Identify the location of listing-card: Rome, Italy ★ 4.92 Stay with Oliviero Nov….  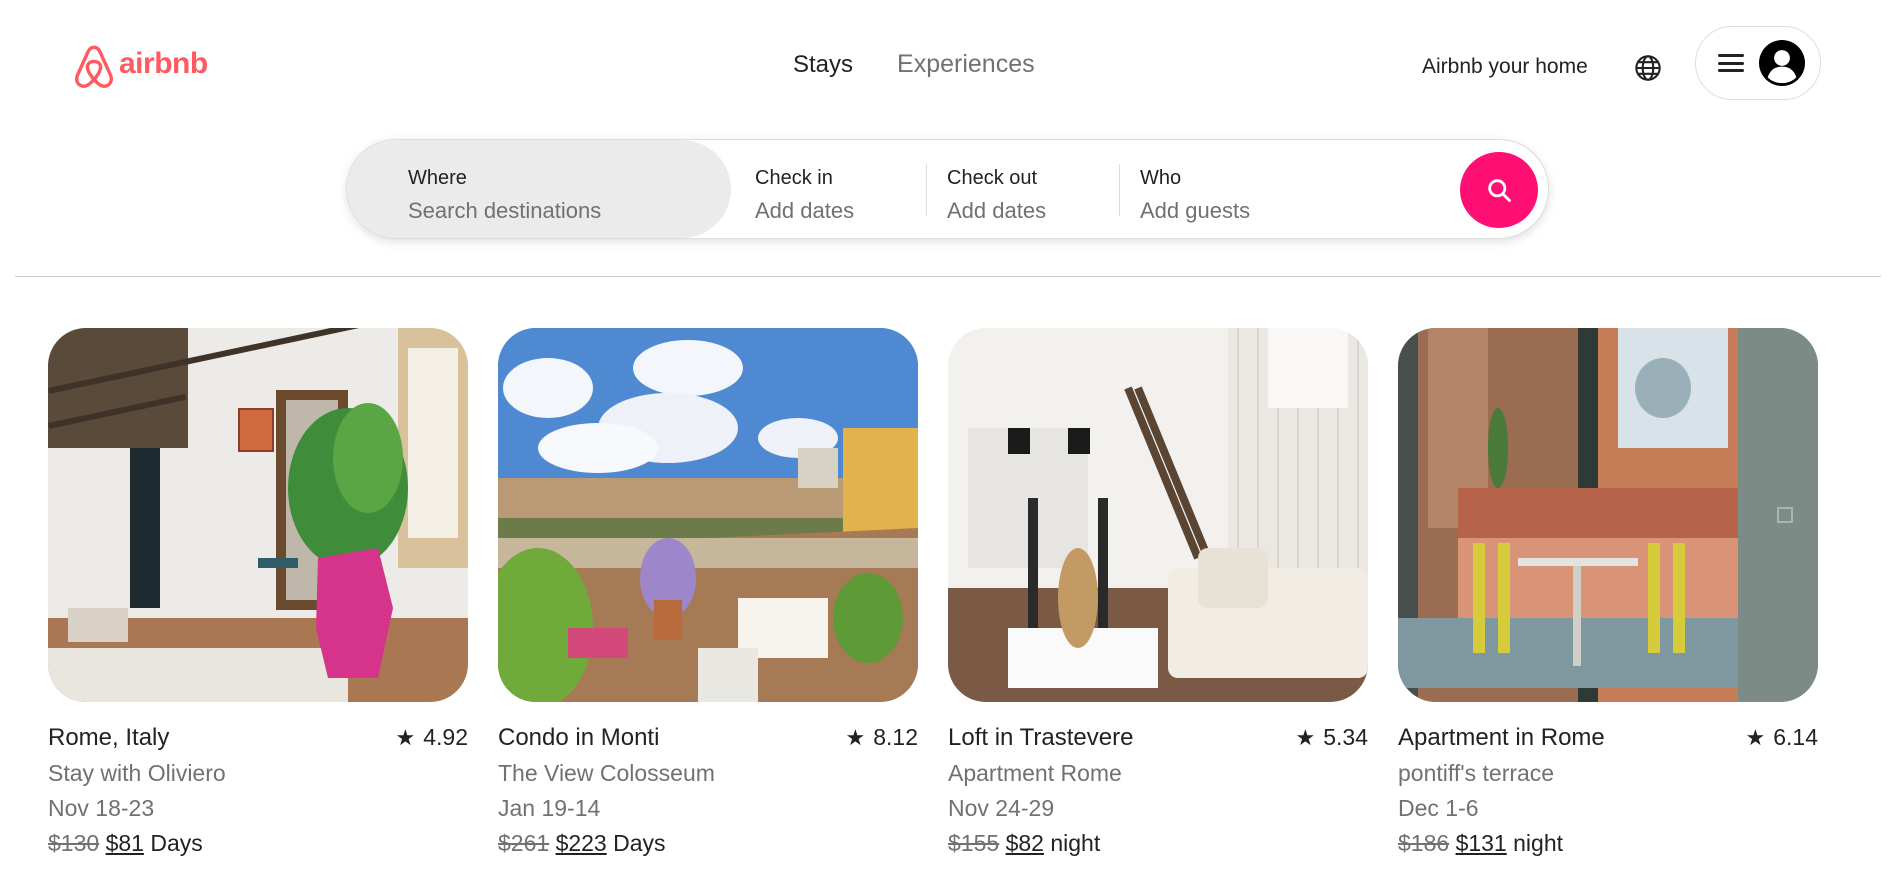
(258, 592).